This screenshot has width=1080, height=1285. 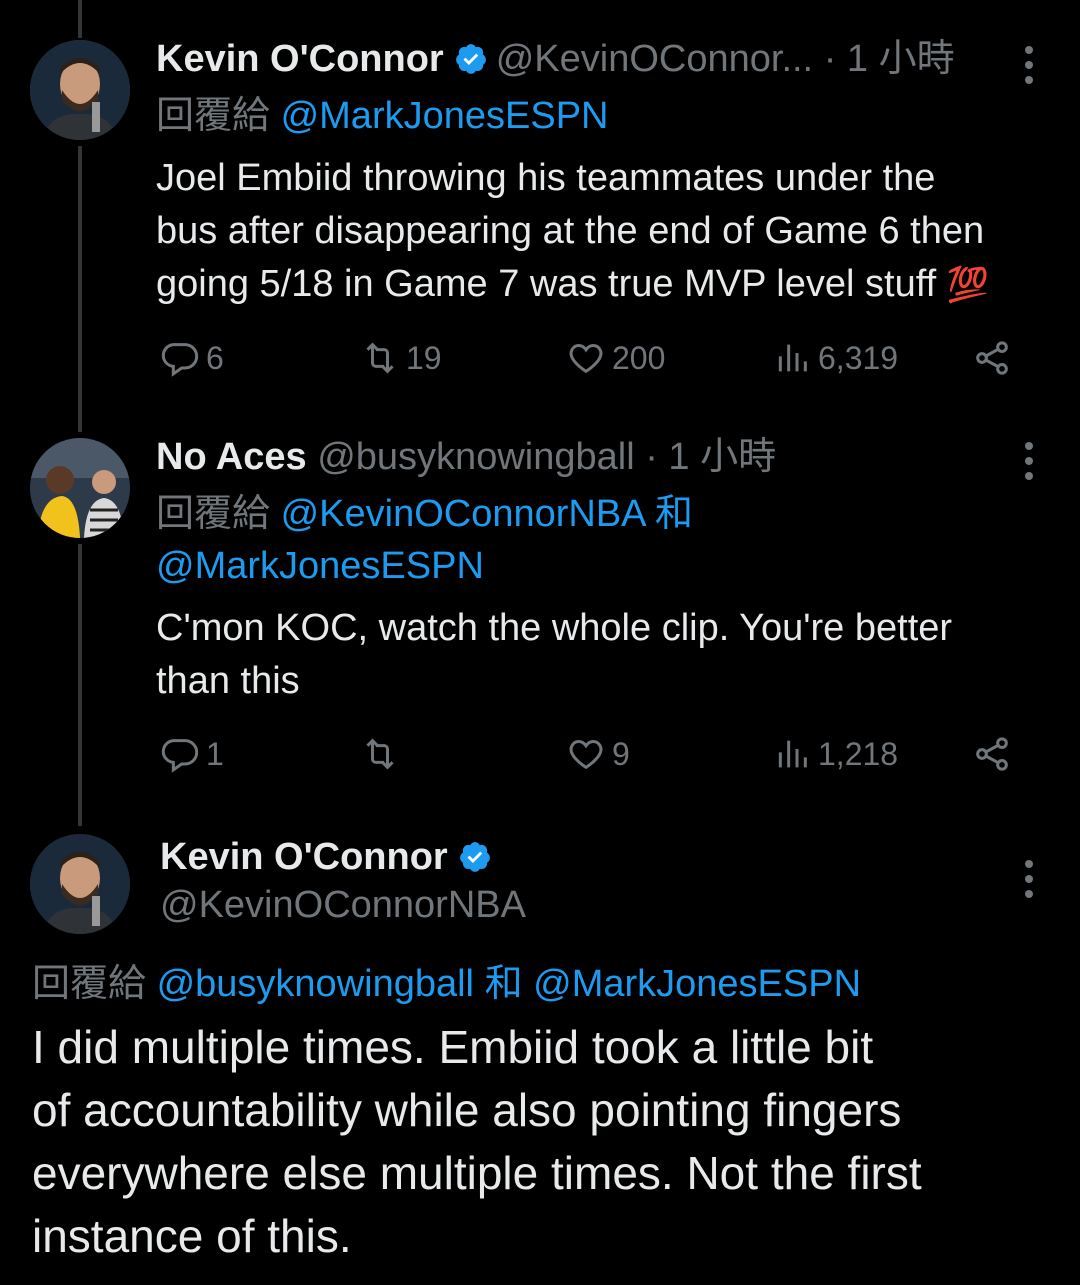 What do you see at coordinates (192, 1236) in the screenshot?
I see `tweet-text-line: instance of this.` at bounding box center [192, 1236].